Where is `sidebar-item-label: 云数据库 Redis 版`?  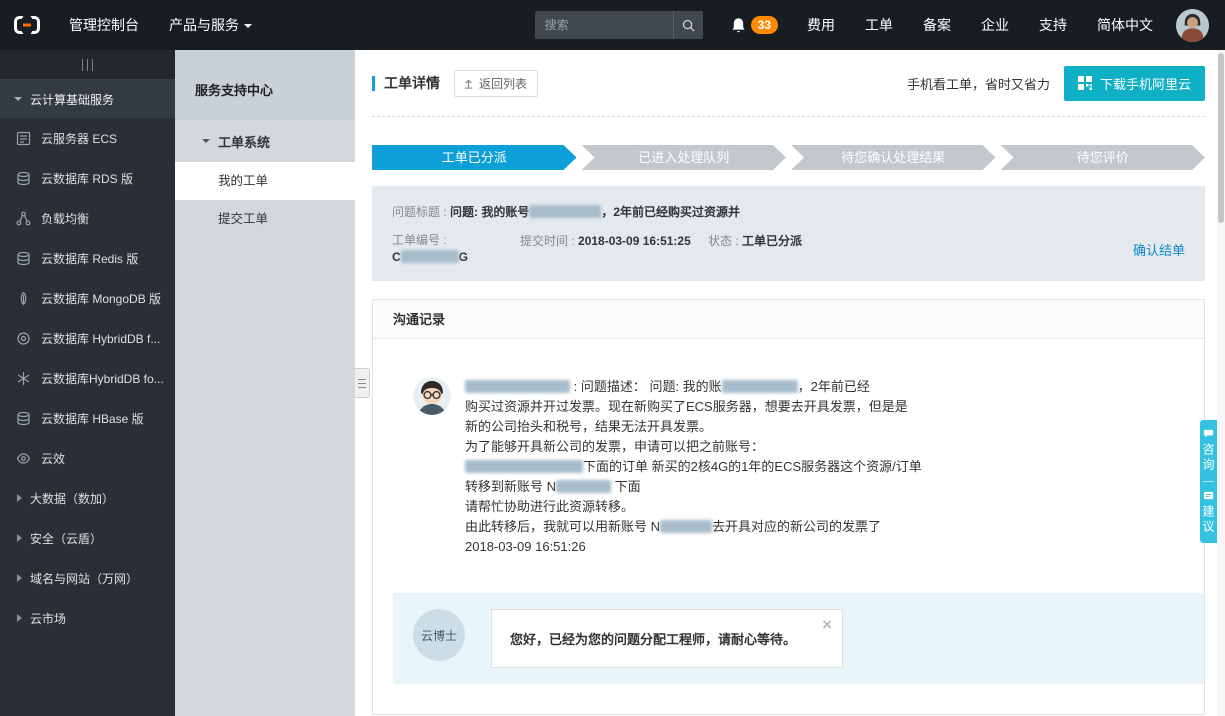 sidebar-item-label: 云数据库 Redis 版 is located at coordinates (90, 258).